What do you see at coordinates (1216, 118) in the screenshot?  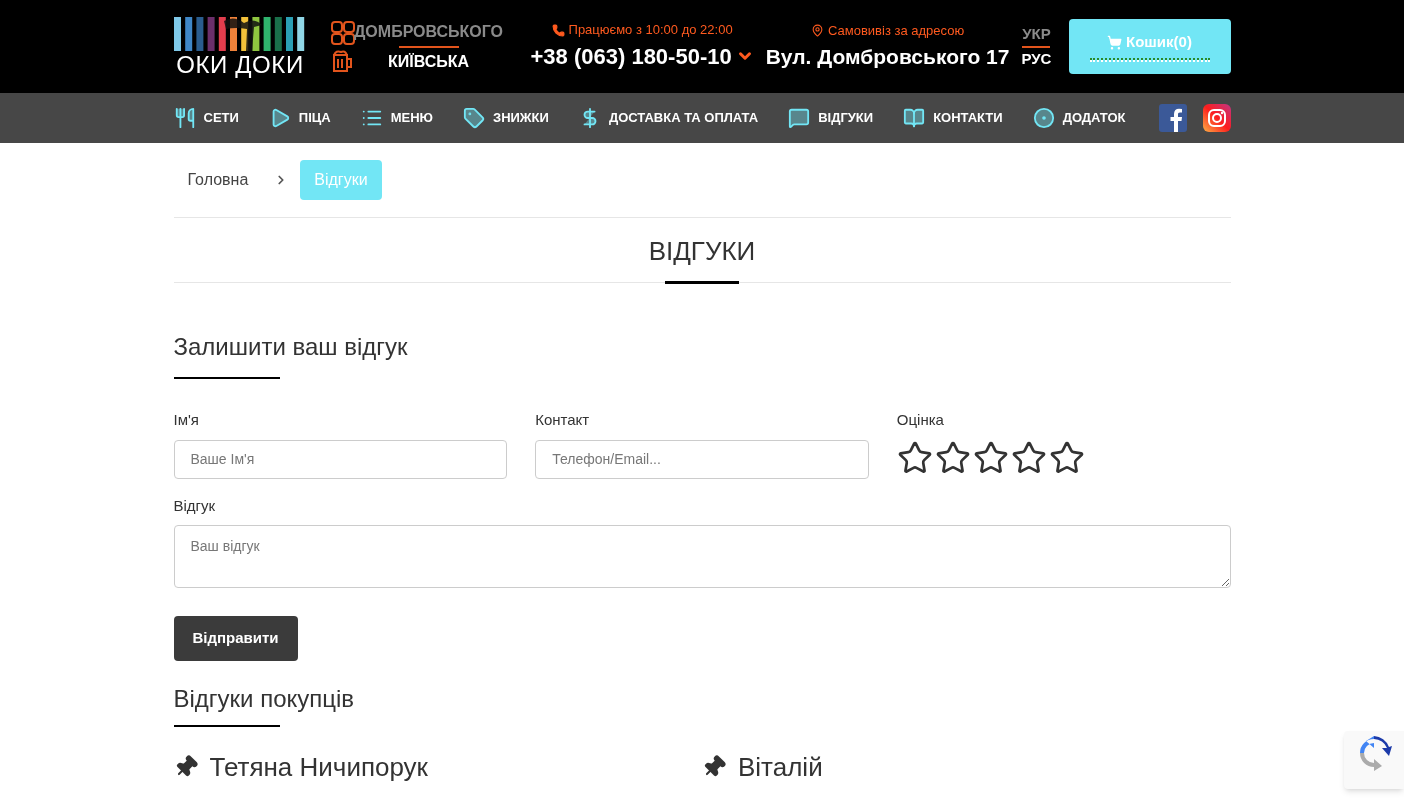 I see `instagram-icon` at bounding box center [1216, 118].